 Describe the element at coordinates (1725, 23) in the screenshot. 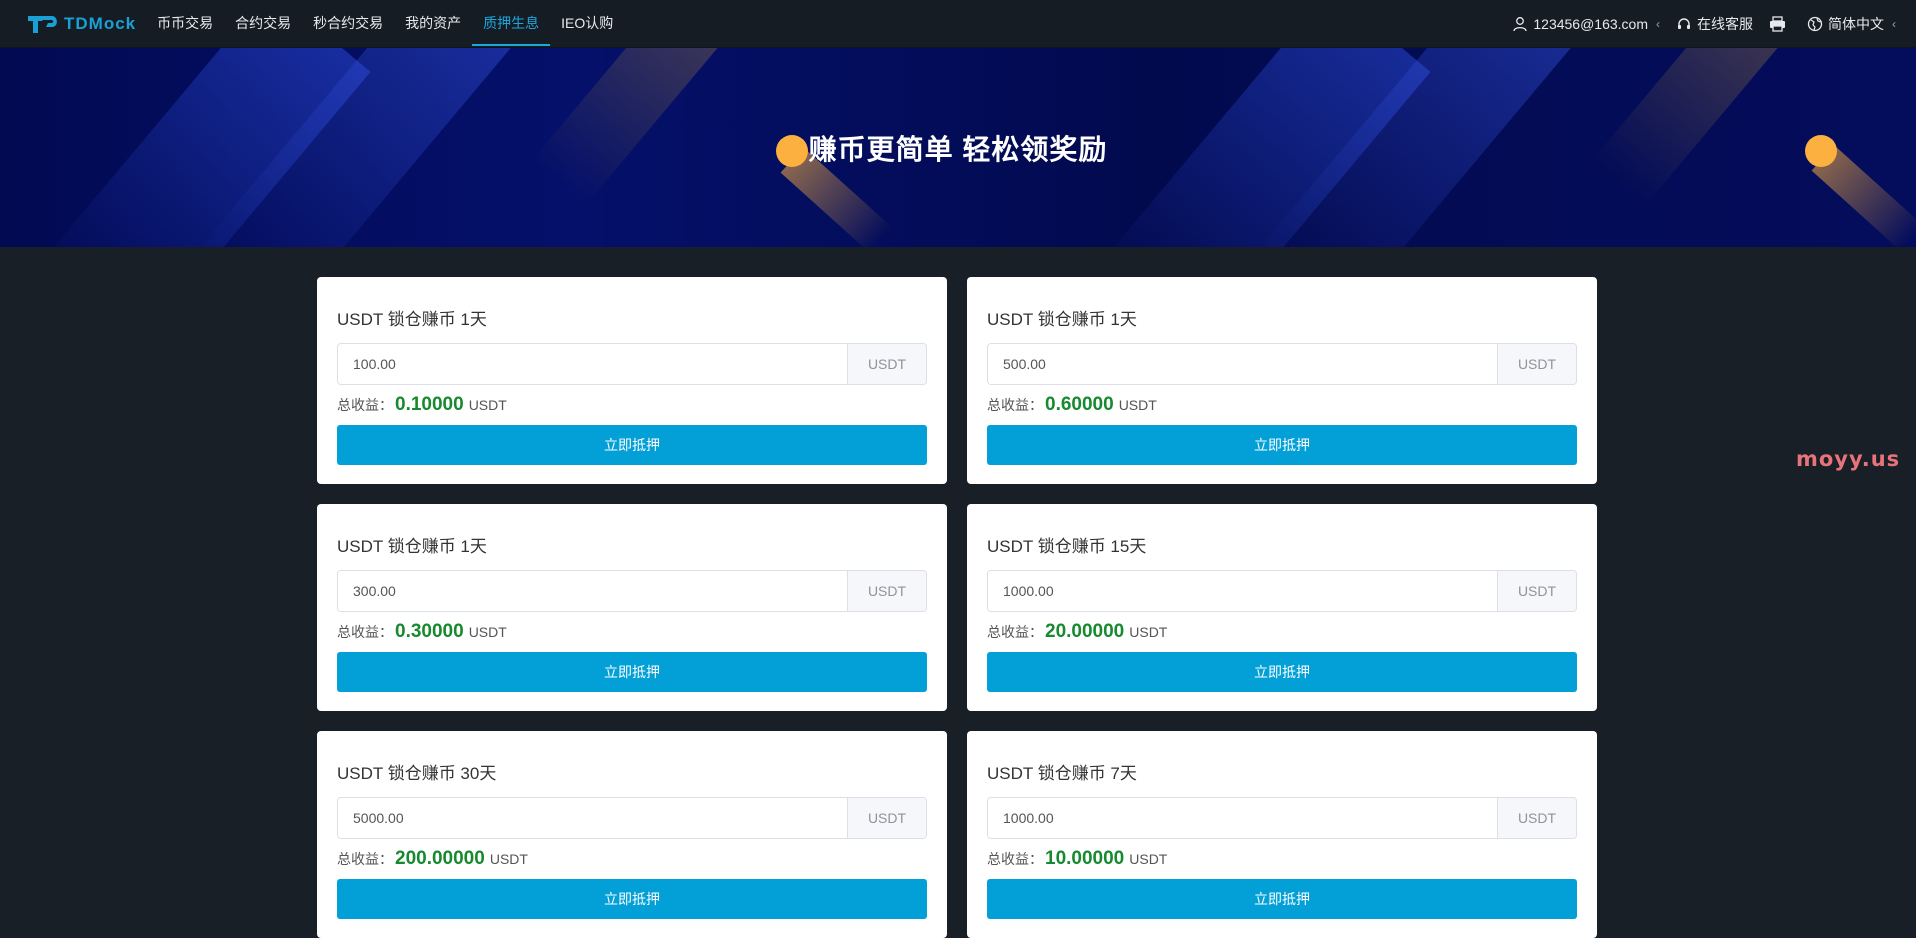

I see `support-label: 在线客服` at that location.